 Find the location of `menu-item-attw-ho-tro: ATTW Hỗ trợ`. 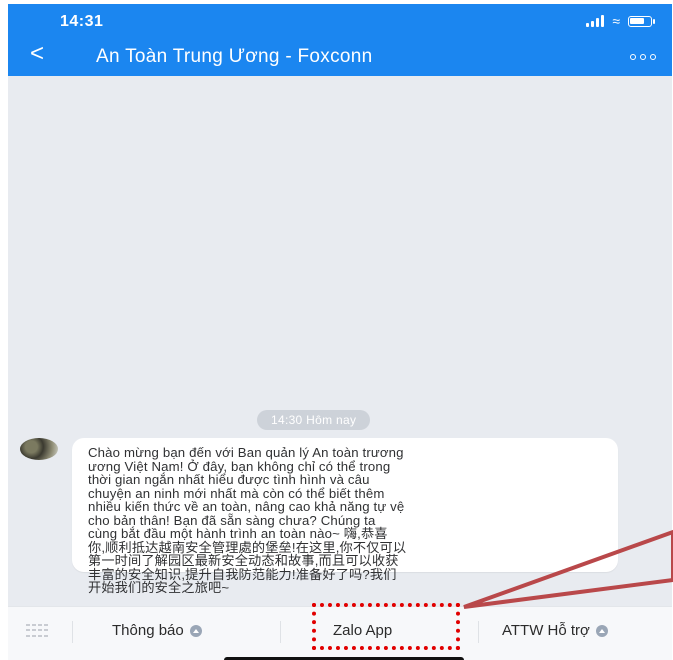

menu-item-attw-ho-tro: ATTW Hỗ trợ is located at coordinates (555, 630).